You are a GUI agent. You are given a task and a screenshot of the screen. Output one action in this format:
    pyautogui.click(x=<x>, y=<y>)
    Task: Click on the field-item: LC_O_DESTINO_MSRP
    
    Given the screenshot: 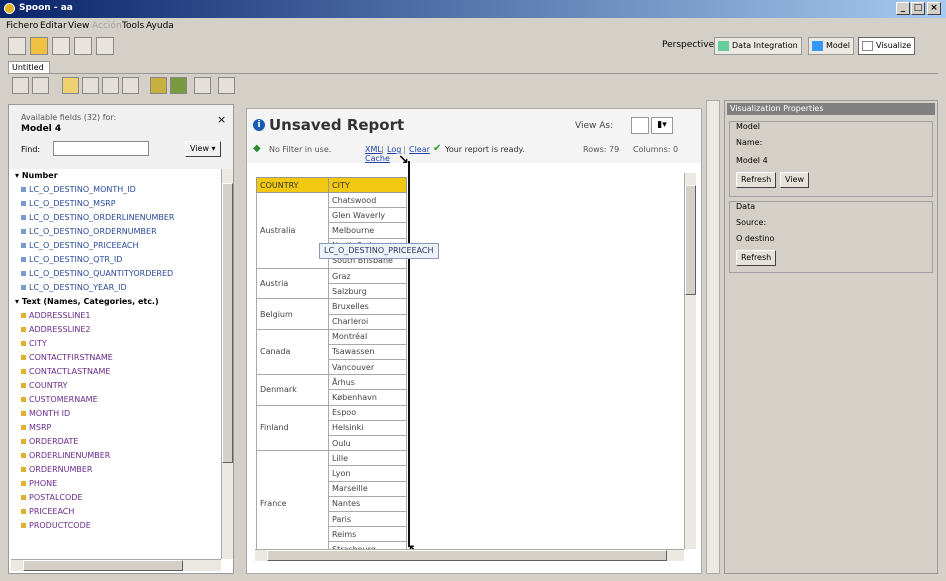 What is the action you would take?
    pyautogui.click(x=68, y=204)
    